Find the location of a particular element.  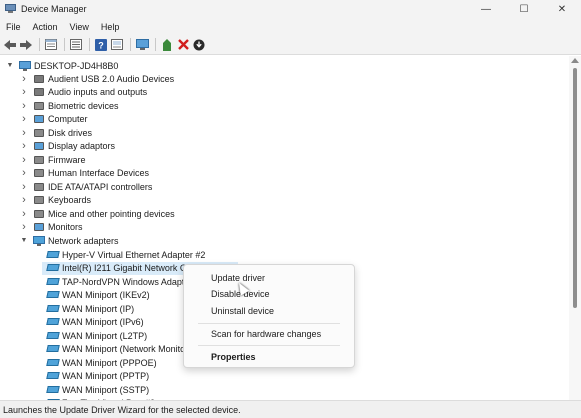

category-row: › Audient USB 2.0 Audio Devices is located at coordinates (97, 78).